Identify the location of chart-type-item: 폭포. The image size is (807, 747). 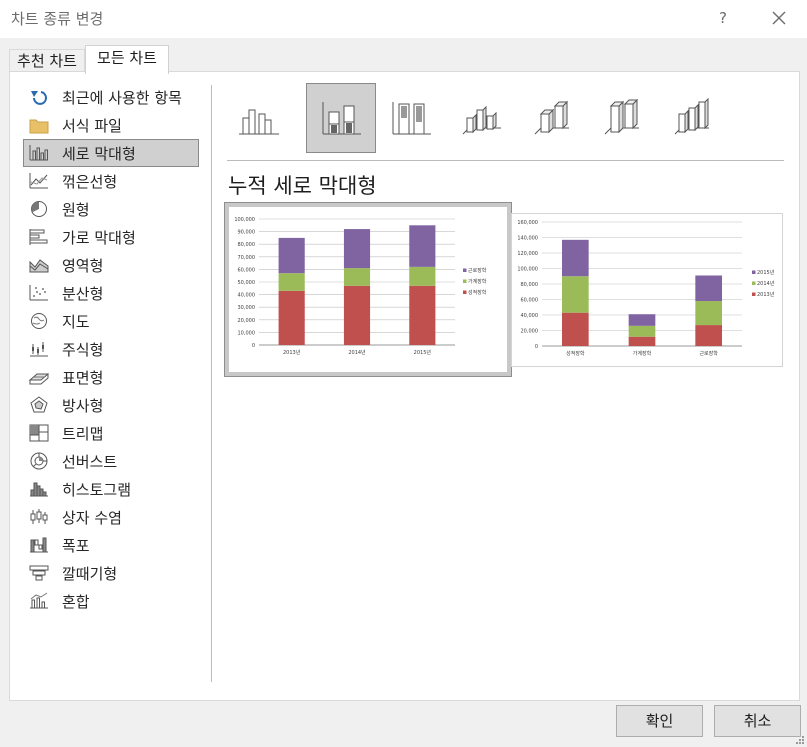
(111, 545).